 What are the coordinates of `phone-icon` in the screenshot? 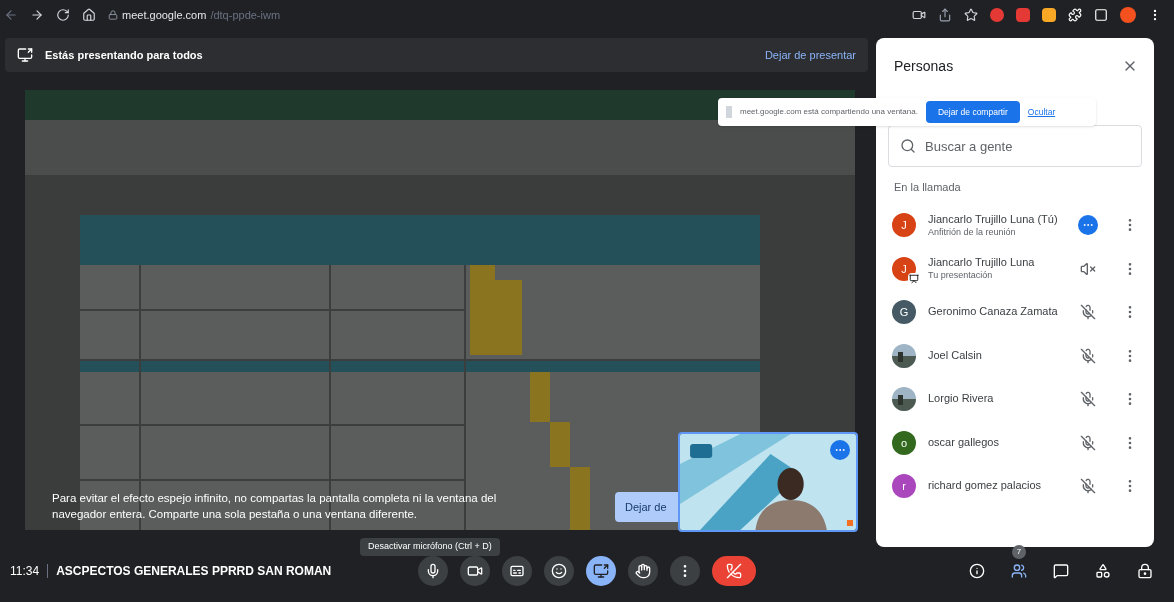 It's located at (734, 571).